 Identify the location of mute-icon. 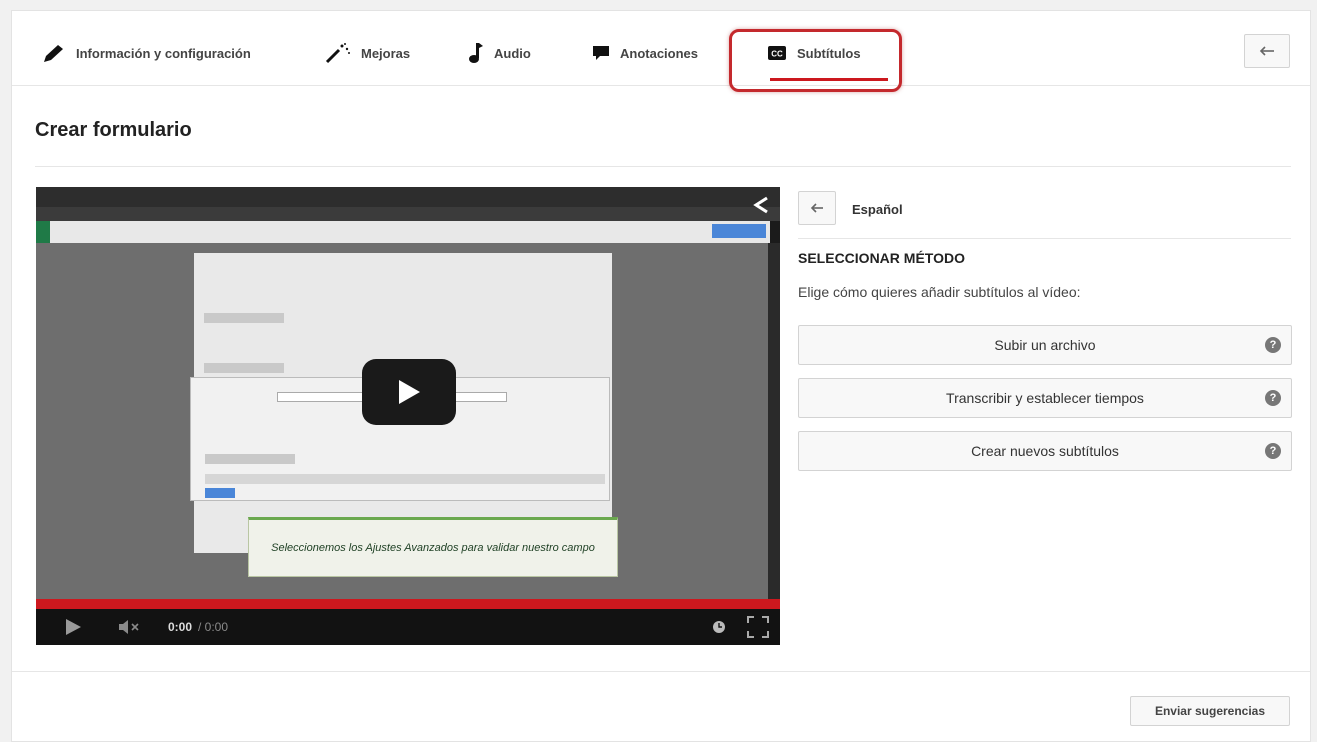
(129, 627).